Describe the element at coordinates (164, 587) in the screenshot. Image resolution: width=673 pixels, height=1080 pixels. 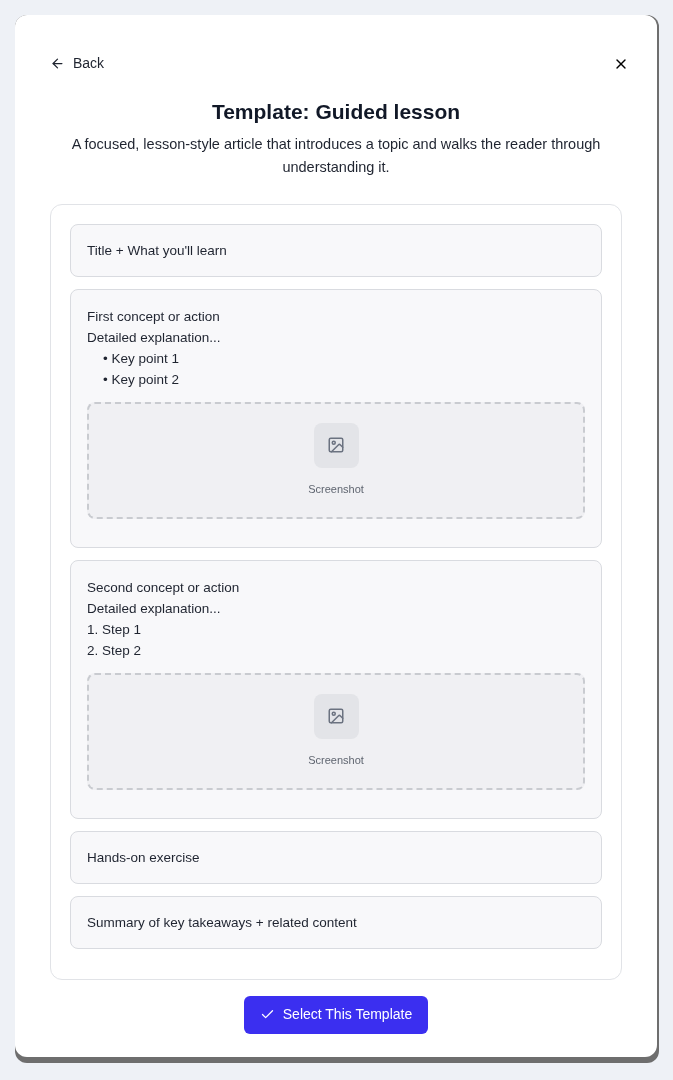
I see `section-line: Second concept or action` at that location.